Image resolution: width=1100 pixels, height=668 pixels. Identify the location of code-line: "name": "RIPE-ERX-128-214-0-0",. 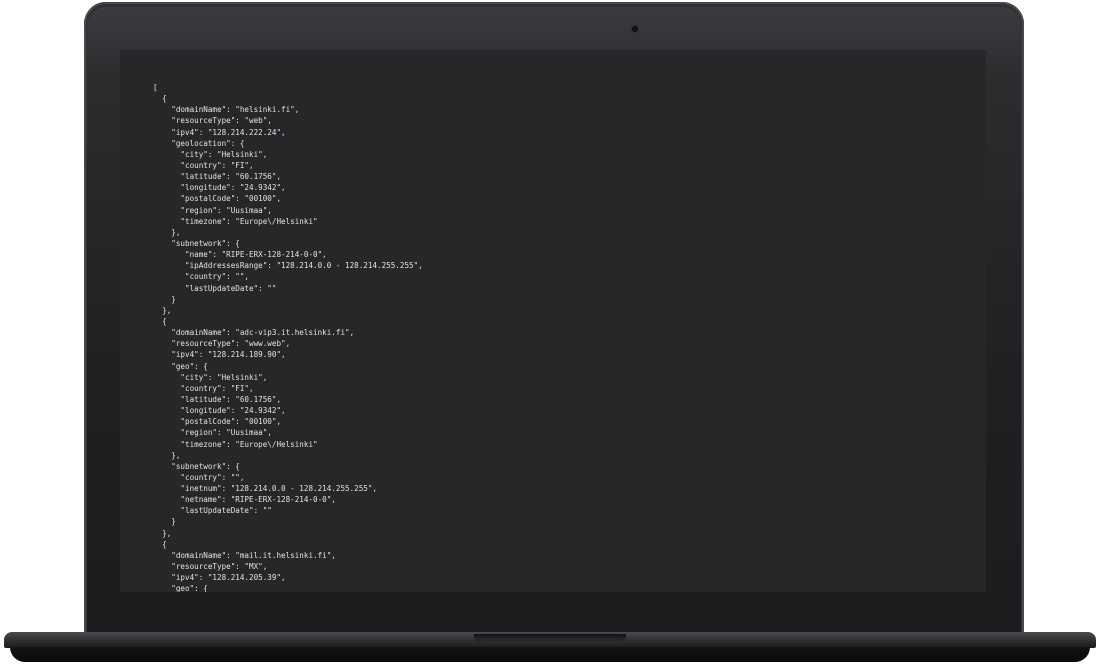
(240, 255).